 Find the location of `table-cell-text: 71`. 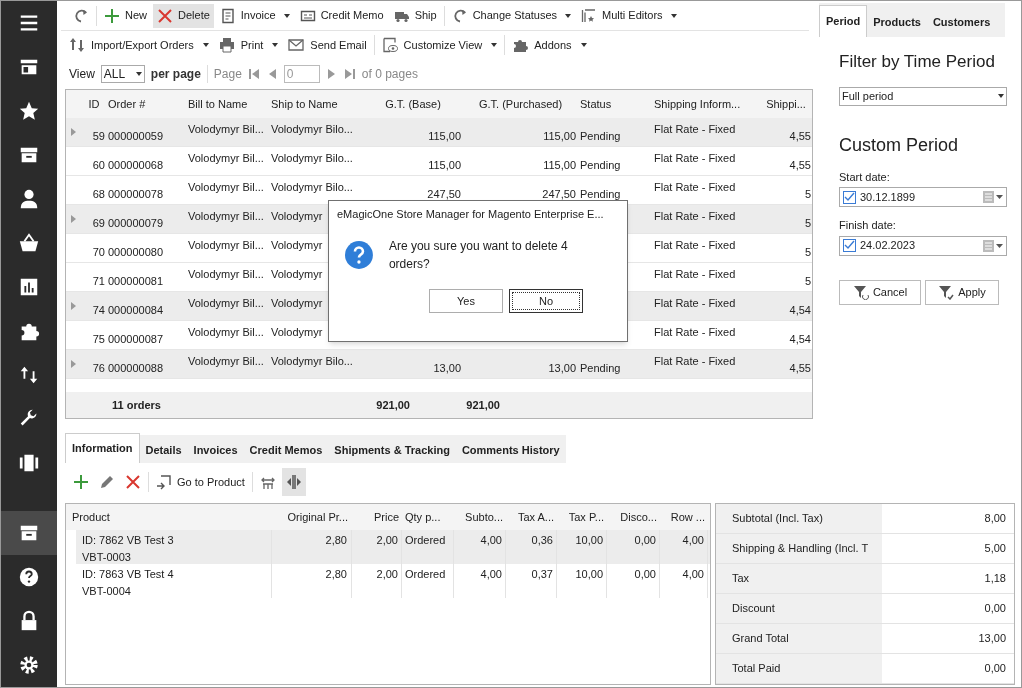

table-cell-text: 71 is located at coordinates (98, 281).